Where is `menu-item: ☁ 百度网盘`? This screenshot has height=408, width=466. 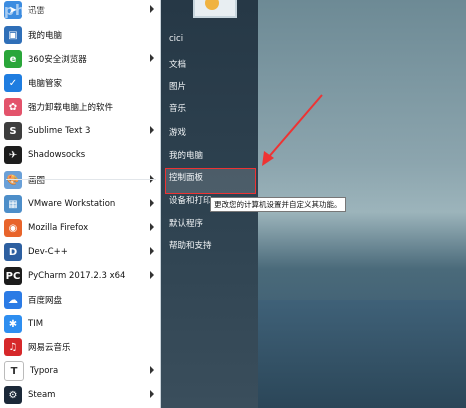 menu-item: ☁ 百度网盘 is located at coordinates (80, 300).